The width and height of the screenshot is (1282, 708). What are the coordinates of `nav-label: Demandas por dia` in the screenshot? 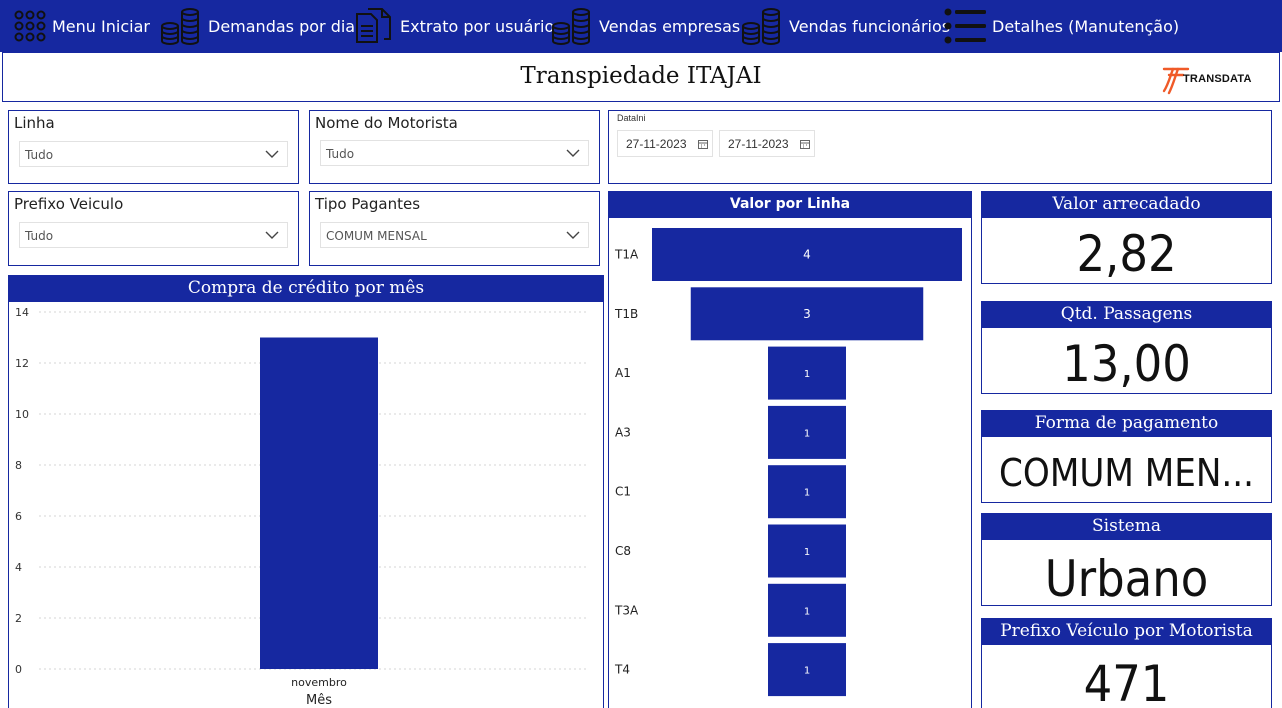 It's located at (282, 26).